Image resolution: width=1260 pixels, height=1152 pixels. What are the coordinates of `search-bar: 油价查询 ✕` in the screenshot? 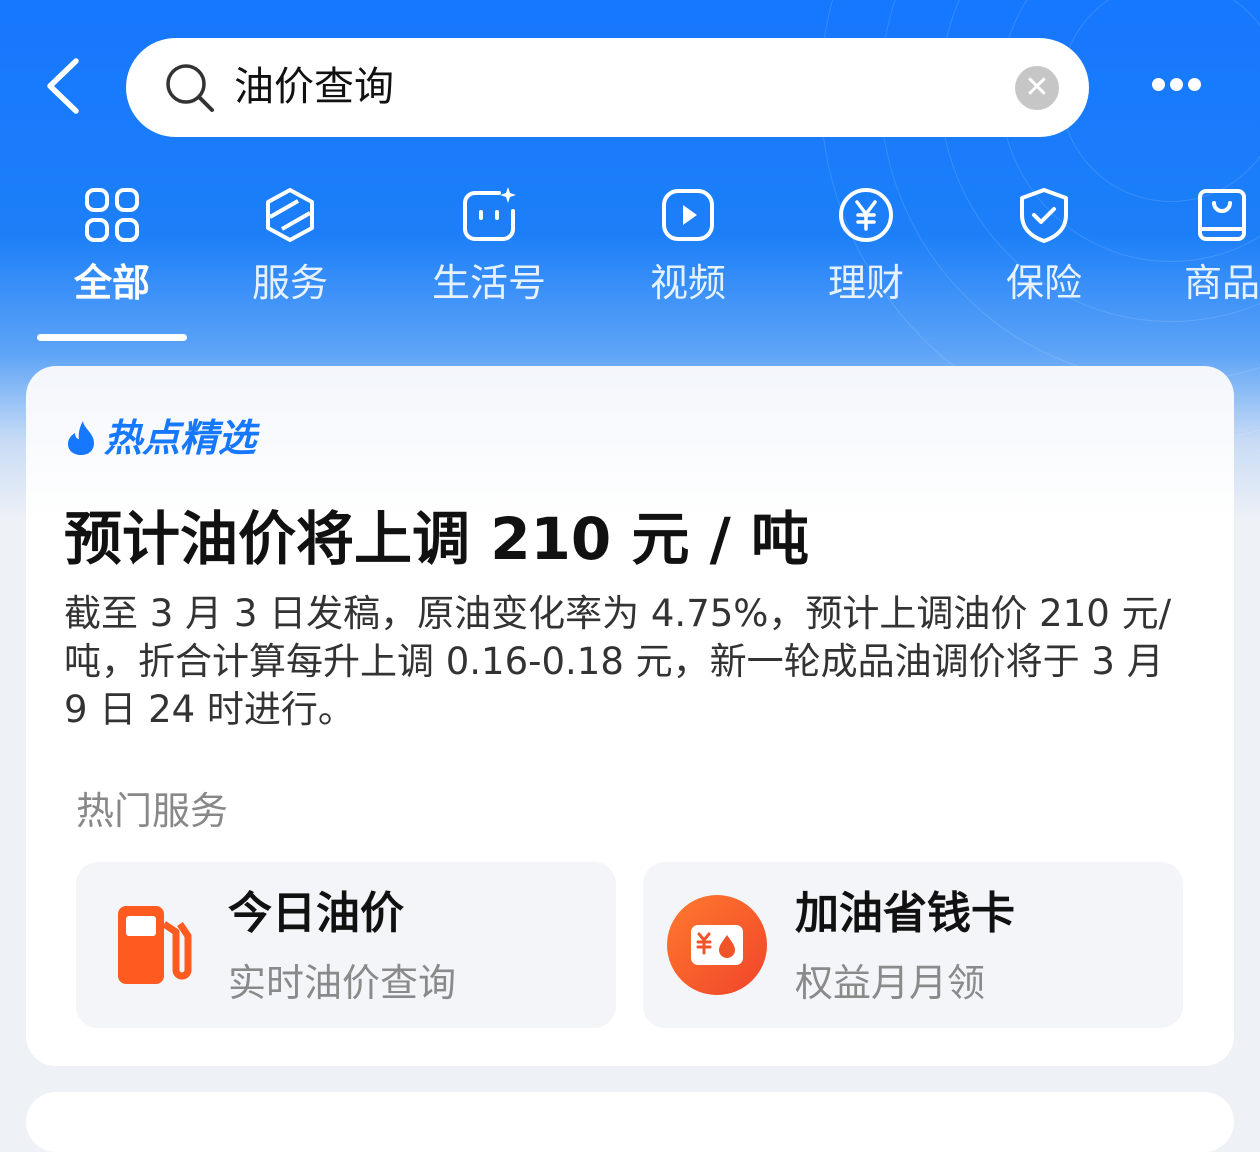 It's located at (607, 87).